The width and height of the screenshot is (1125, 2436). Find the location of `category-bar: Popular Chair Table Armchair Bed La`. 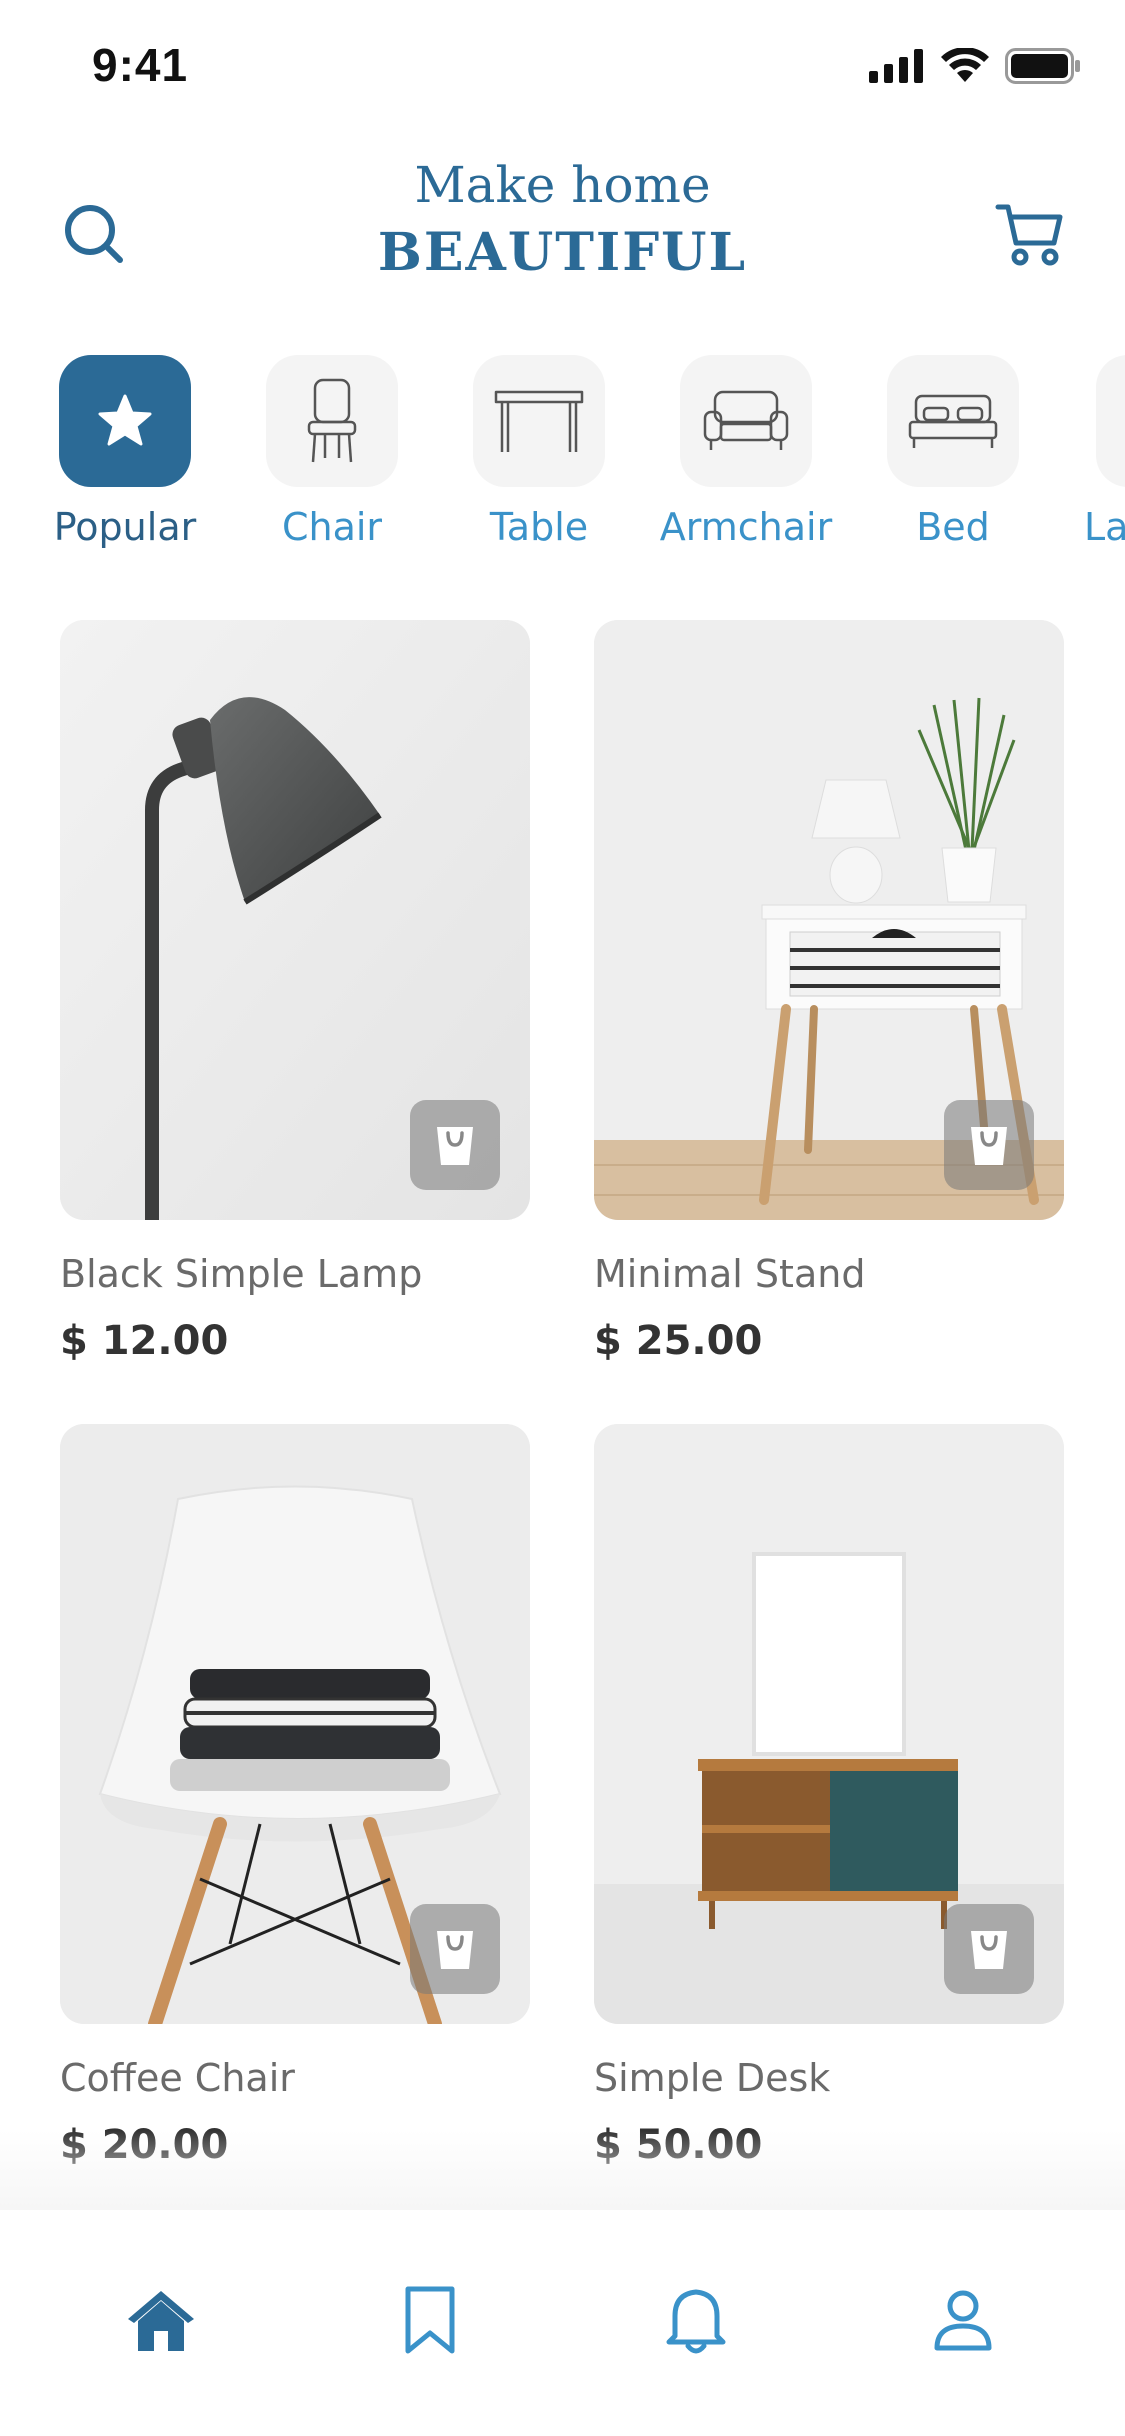

category-bar: Popular Chair Table Armchair Bed La is located at coordinates (562, 460).